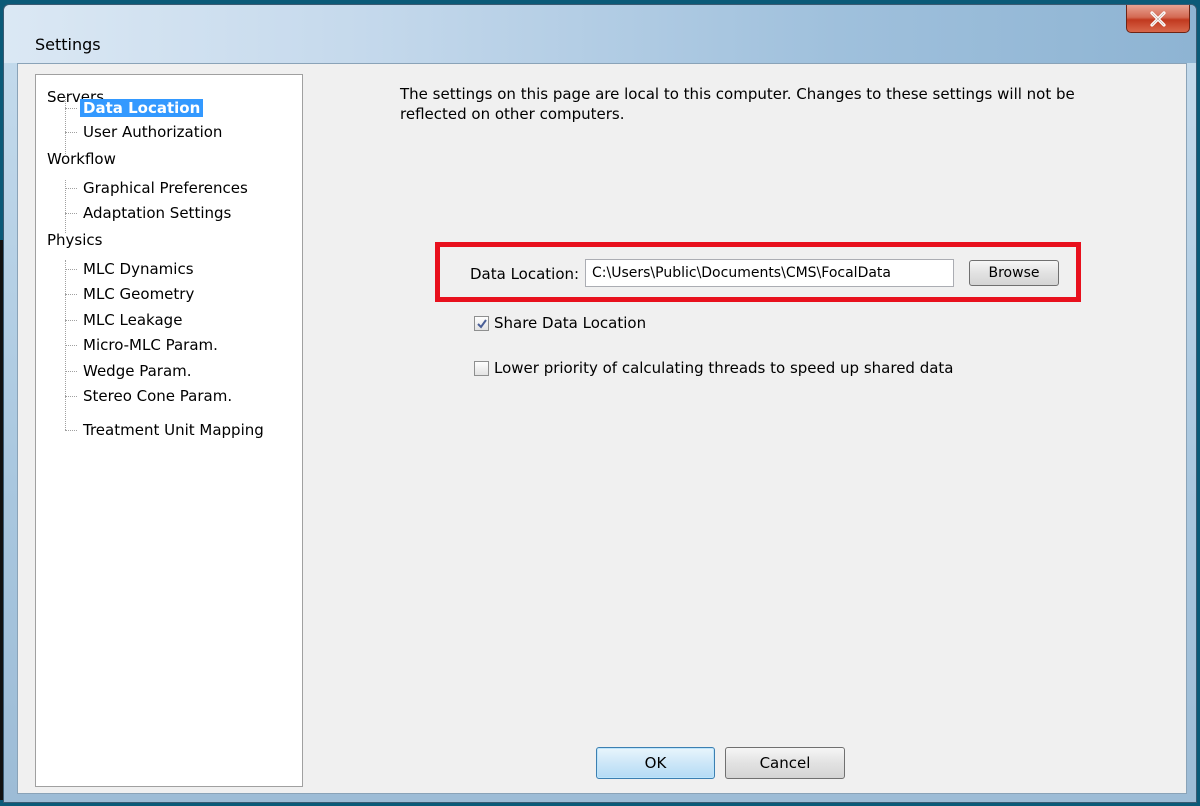  What do you see at coordinates (512, 114) in the screenshot?
I see `description-line: reflected on other computers.` at bounding box center [512, 114].